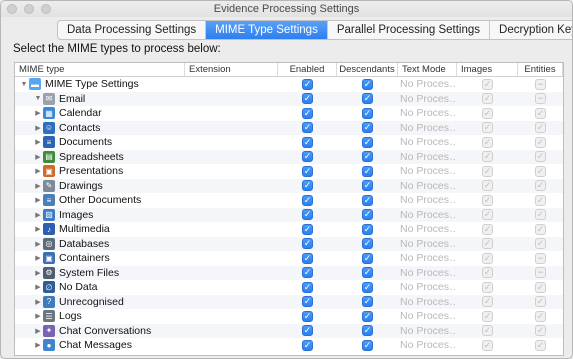 This screenshot has height=359, width=573. Describe the element at coordinates (24, 84) in the screenshot. I see `disclosure-expanded-icon: ▼` at that location.